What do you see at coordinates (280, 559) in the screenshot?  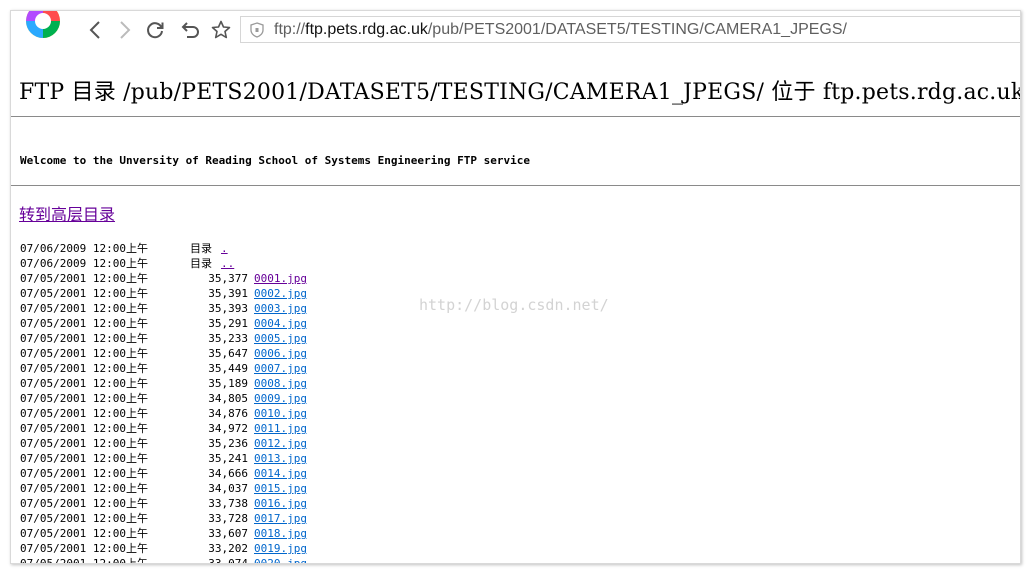 I see `file-link: 0020.jpg` at bounding box center [280, 559].